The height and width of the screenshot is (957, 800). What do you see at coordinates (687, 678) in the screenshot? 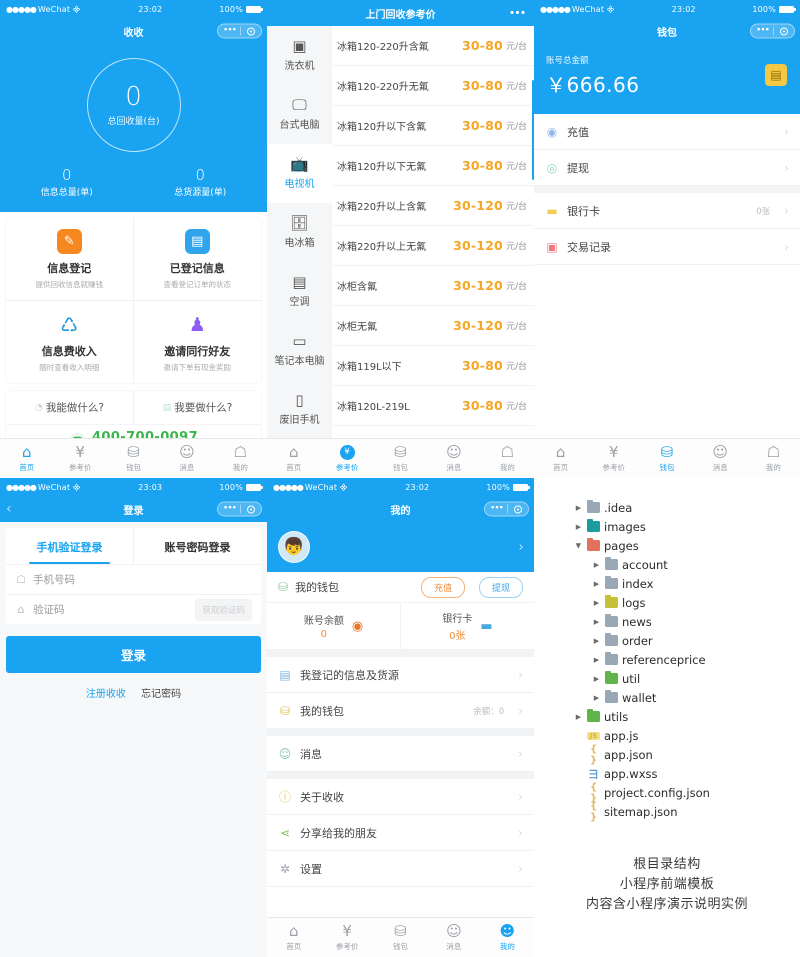
I see `tree-node-util: ▶ util` at bounding box center [687, 678].